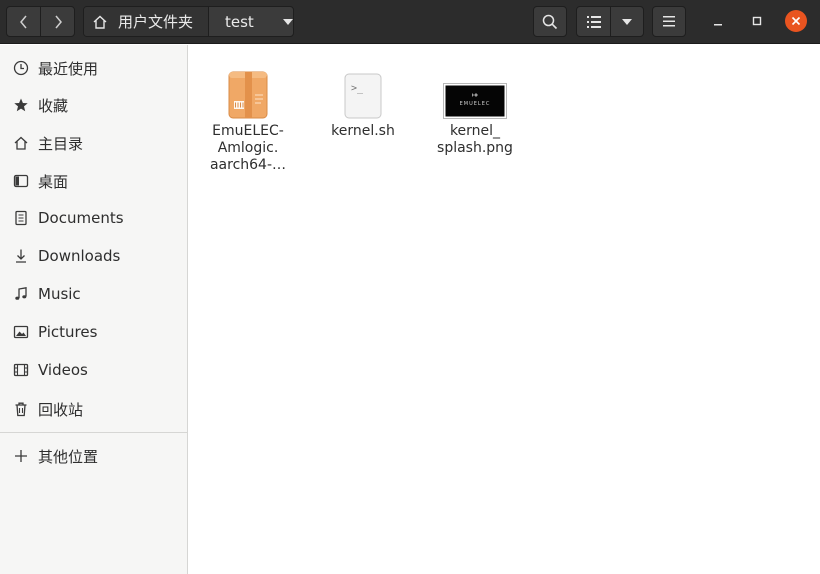 This screenshot has height=574, width=820. I want to click on search-button, so click(550, 21).